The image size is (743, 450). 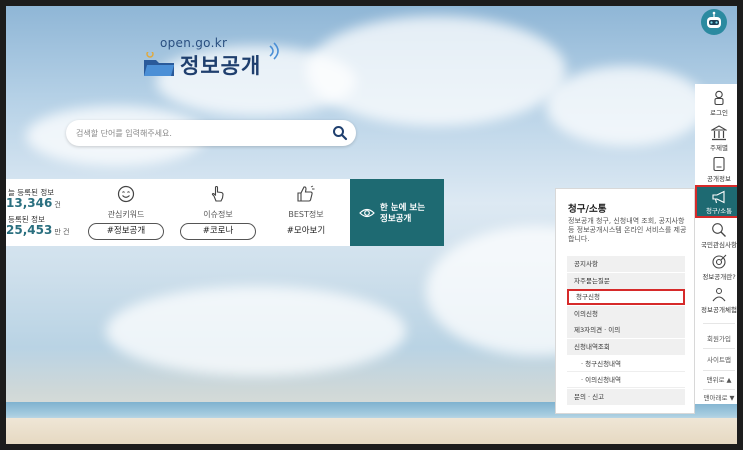 I want to click on submenu-item: · 청구신청내역, so click(x=626, y=363).